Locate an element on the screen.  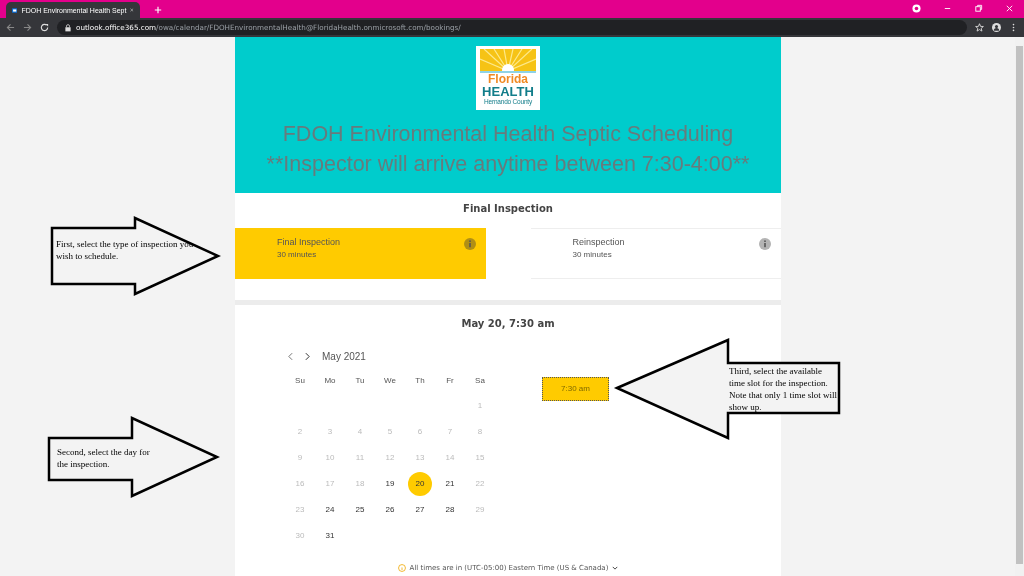
record-icon is located at coordinates (916, 8).